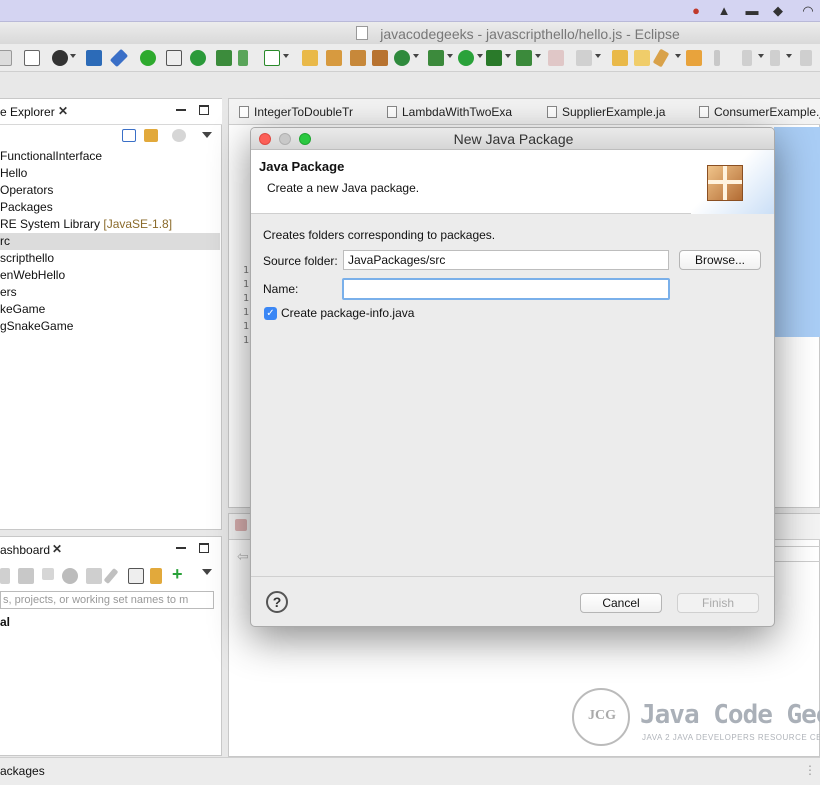 This screenshot has height=785, width=820. I want to click on tree-item: gSnakeGame, so click(110, 326).